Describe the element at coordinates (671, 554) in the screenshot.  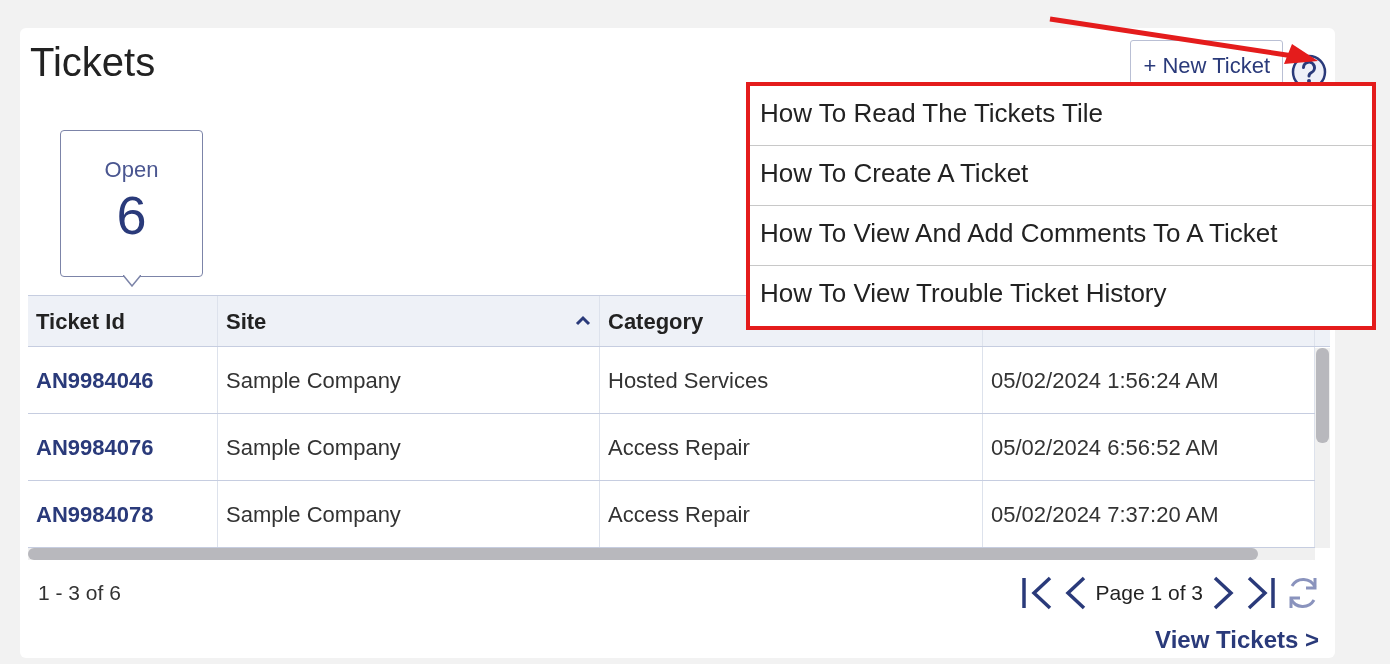
I see `horizontal-scrollbar` at that location.